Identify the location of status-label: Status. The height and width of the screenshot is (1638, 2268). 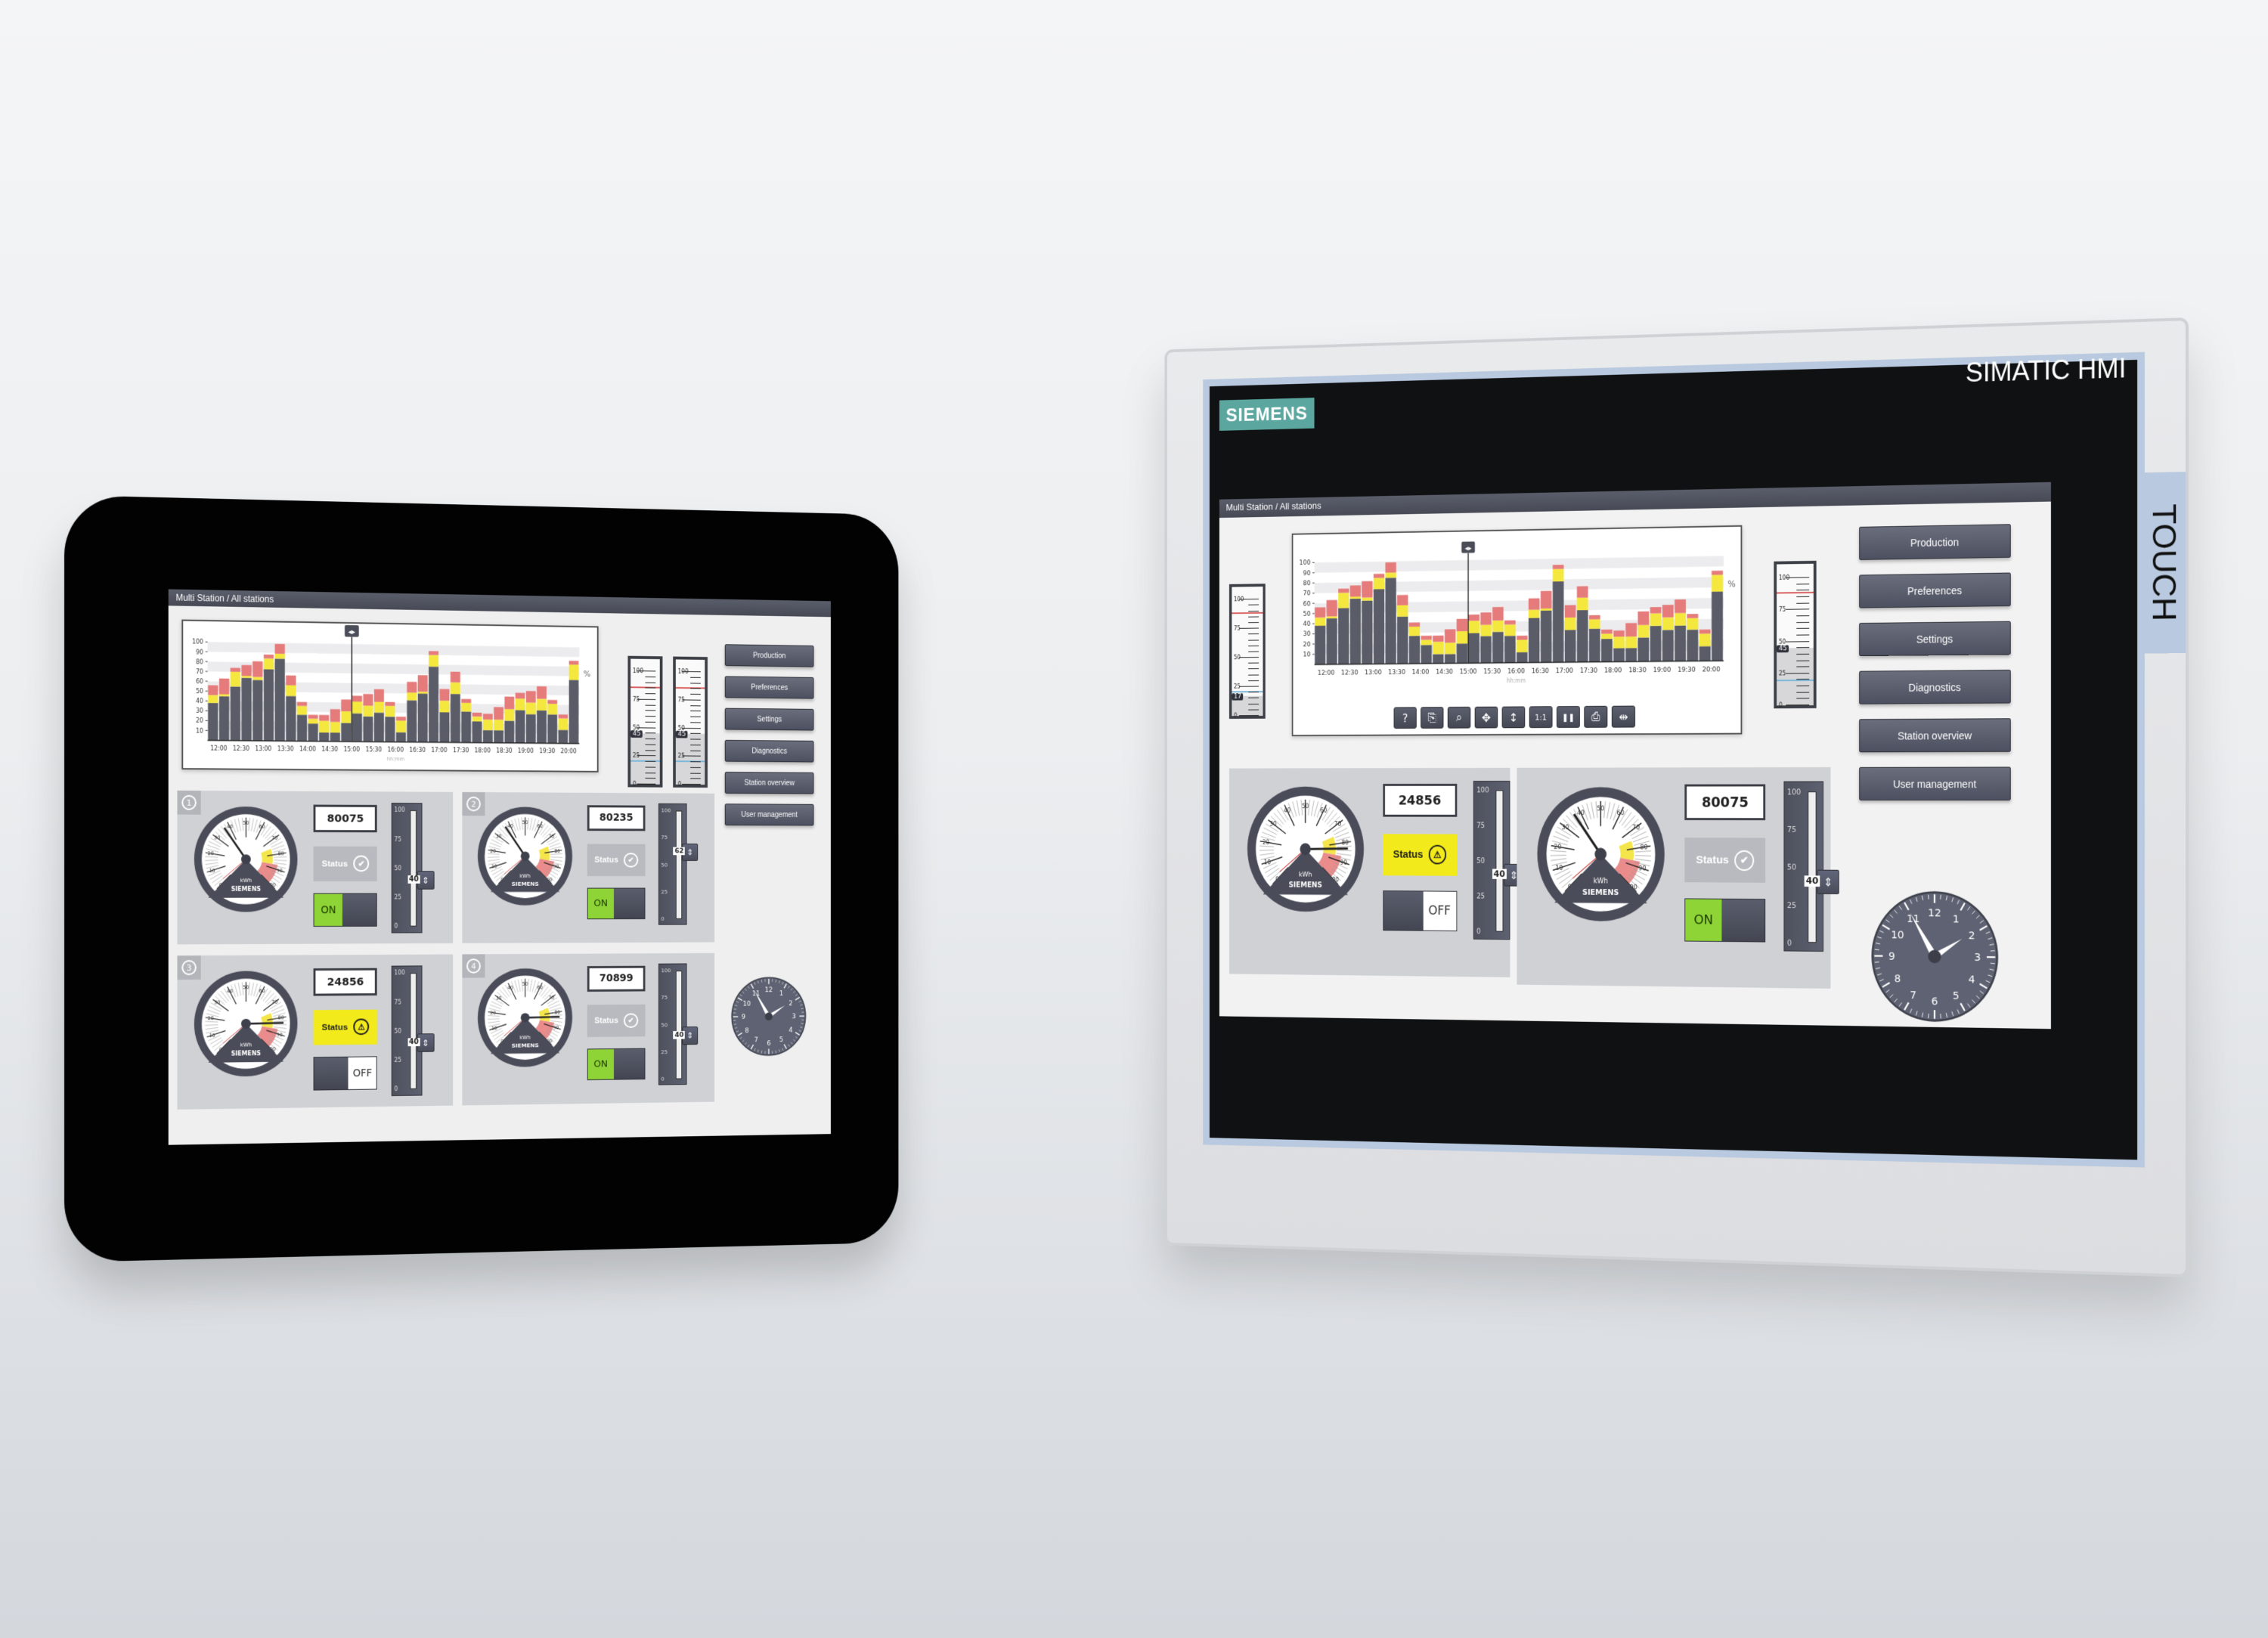
(1712, 859).